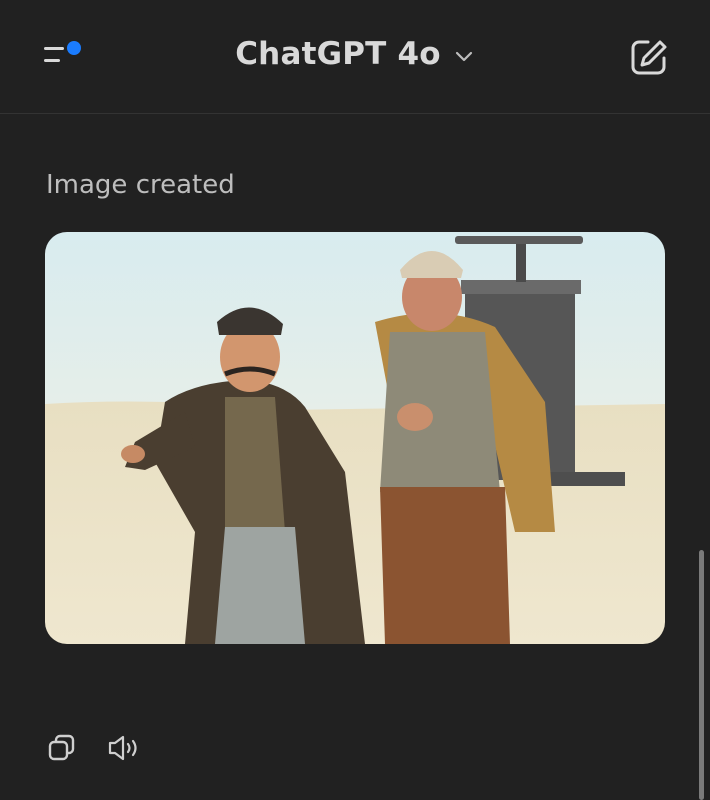  I want to click on top-bar: ChatGPT 4o, so click(355, 57).